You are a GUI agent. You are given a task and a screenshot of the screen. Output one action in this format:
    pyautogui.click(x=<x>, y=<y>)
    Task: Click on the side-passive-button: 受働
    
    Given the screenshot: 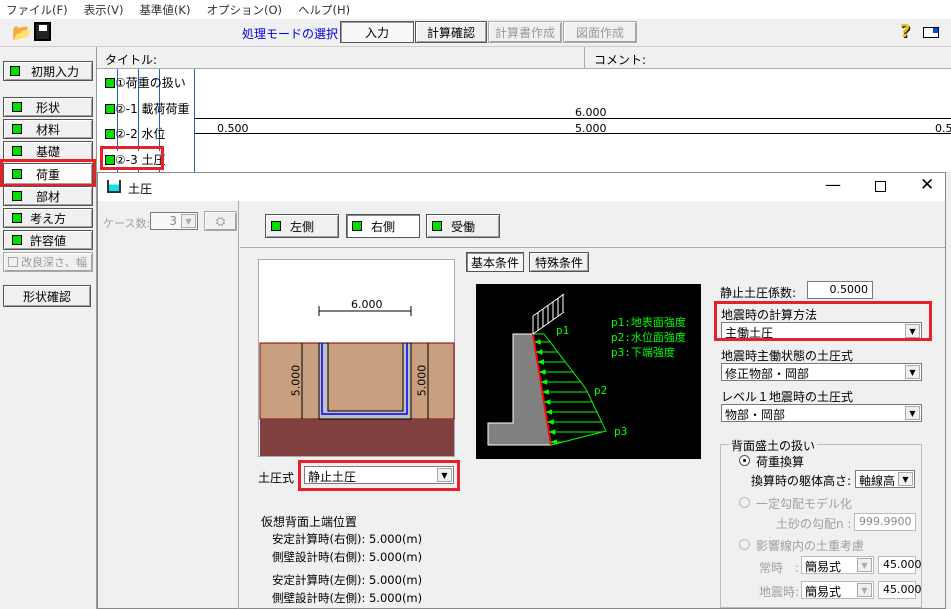 What is the action you would take?
    pyautogui.click(x=463, y=226)
    